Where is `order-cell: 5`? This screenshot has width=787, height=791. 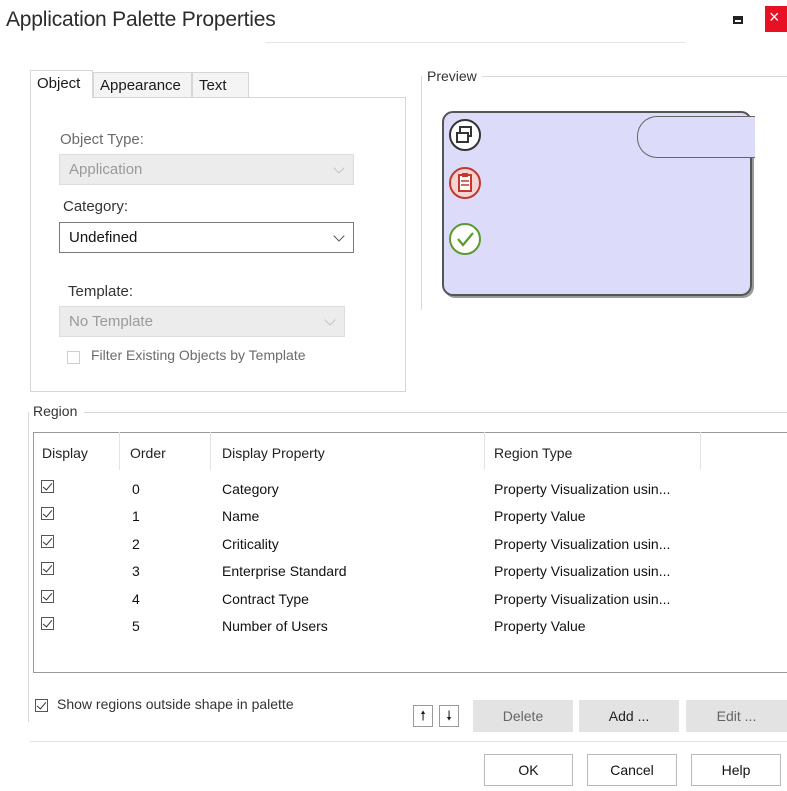
order-cell: 5 is located at coordinates (136, 626).